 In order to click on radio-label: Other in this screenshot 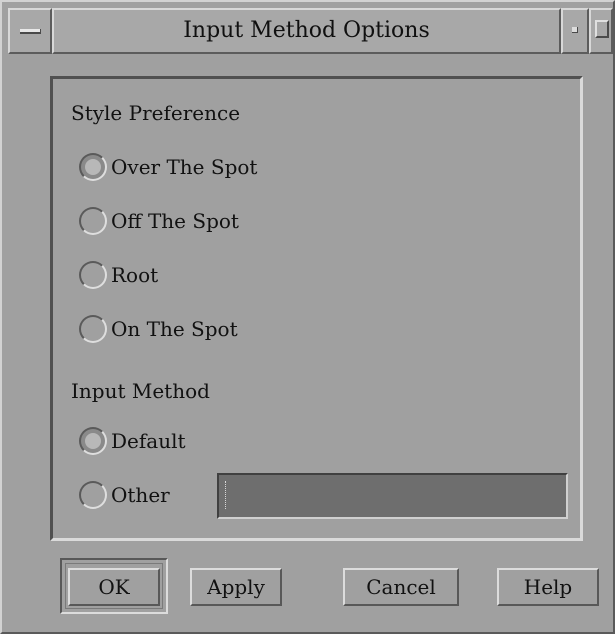, I will do `click(140, 495)`.